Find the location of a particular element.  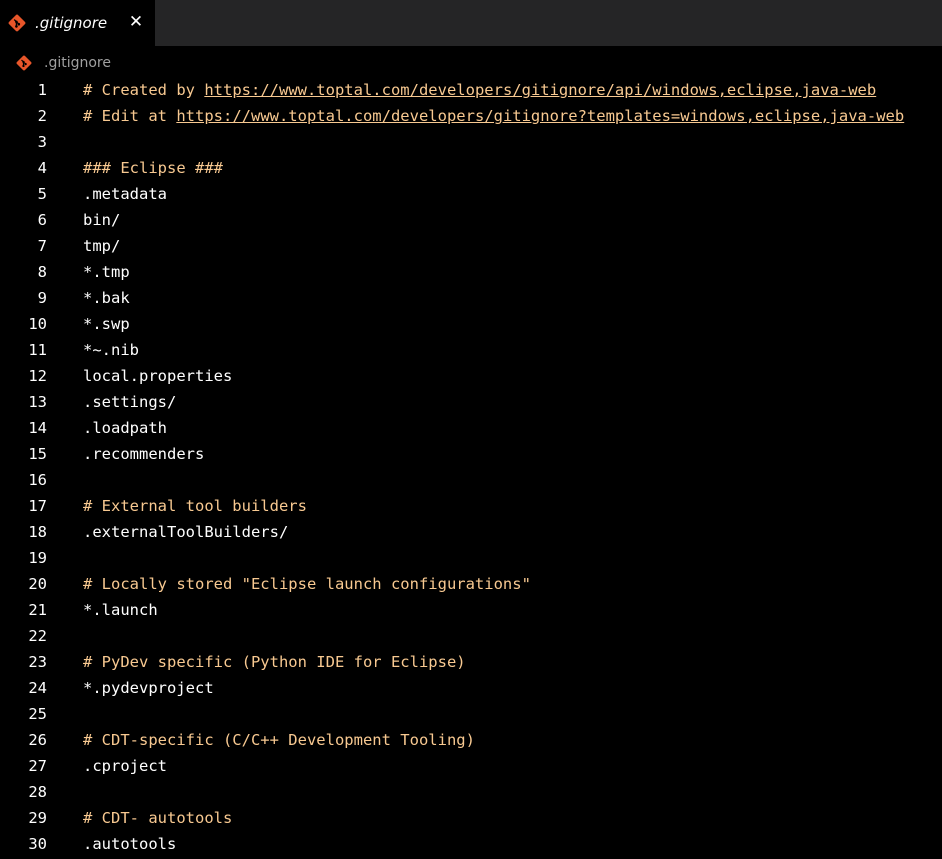

line-content: *.pydevproject is located at coordinates (148, 688).